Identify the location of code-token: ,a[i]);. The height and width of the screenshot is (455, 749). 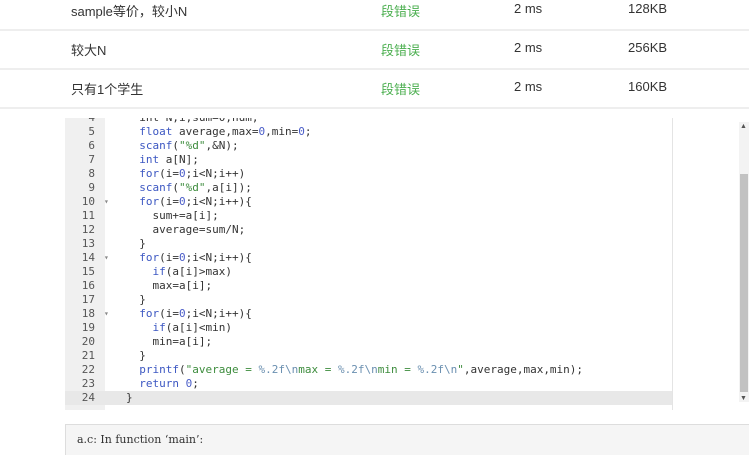
(228, 187).